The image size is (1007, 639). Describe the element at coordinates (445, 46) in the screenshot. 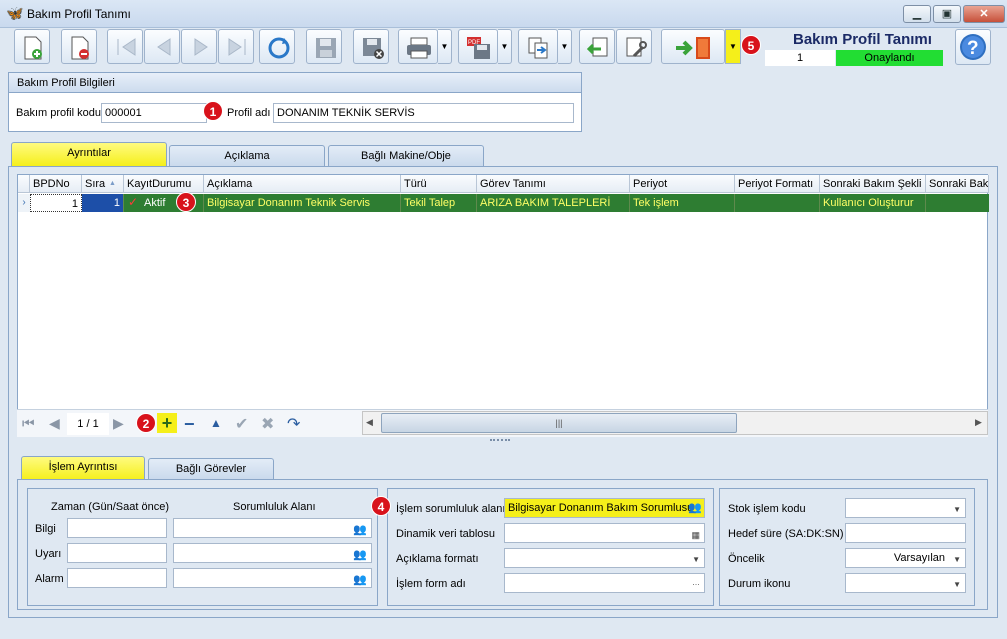

I see `print-dropdown: ▼` at that location.